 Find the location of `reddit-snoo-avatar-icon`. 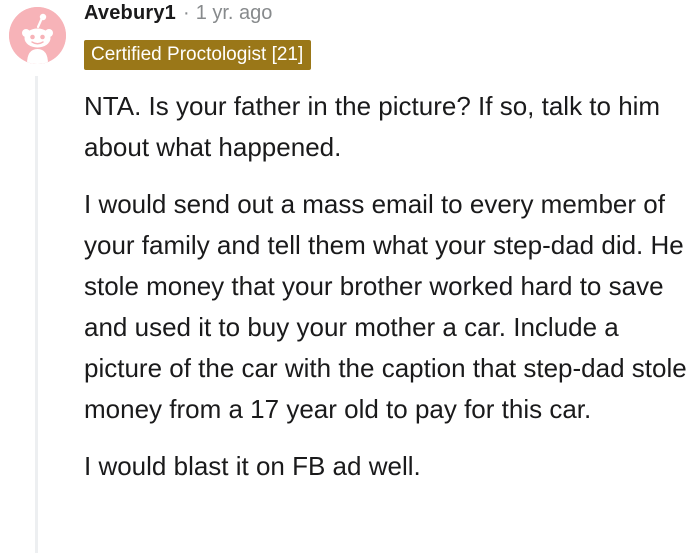

reddit-snoo-avatar-icon is located at coordinates (37, 35).